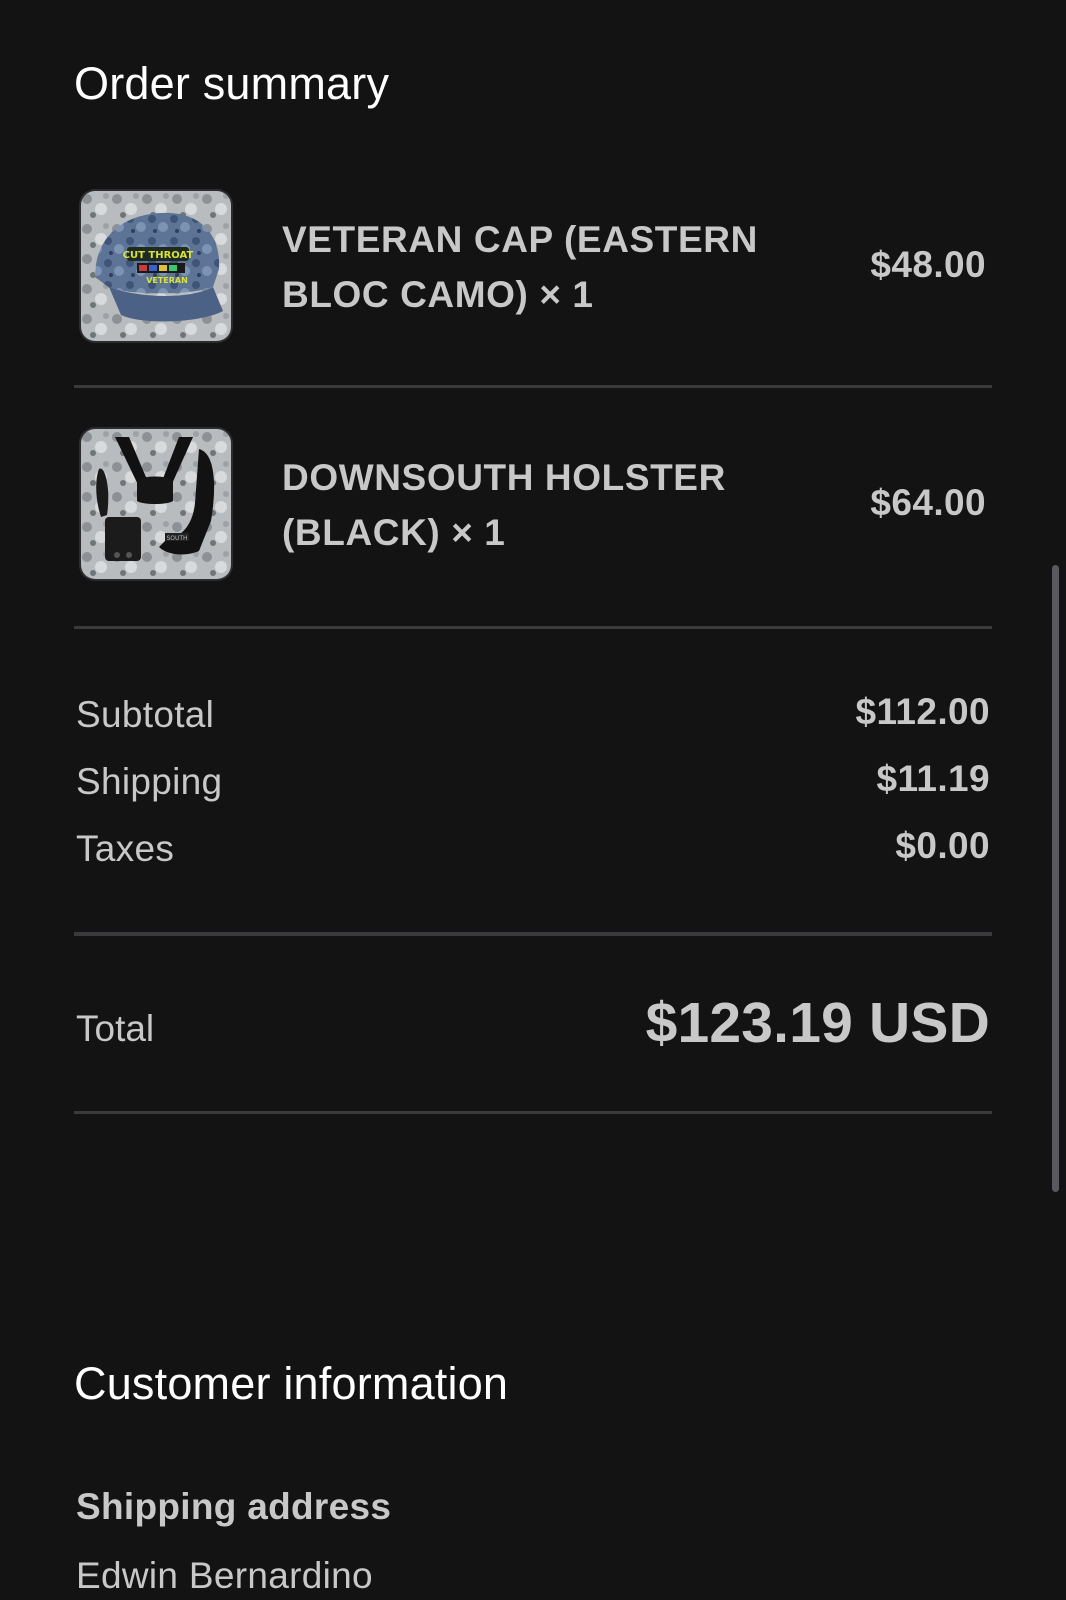  Describe the element at coordinates (817, 1023) in the screenshot. I see `total-value: $123.19 USD` at that location.